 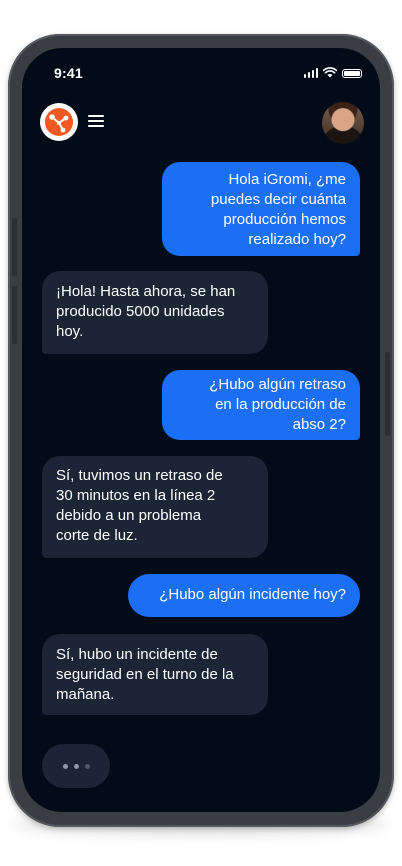 I want to click on power-button, so click(x=387, y=394).